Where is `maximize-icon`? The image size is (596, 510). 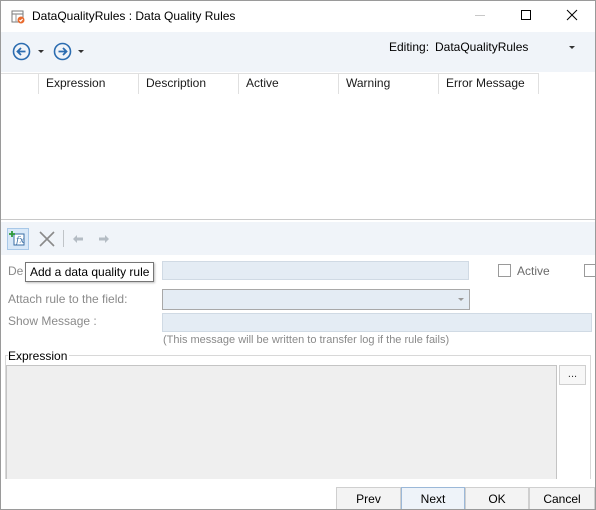 maximize-icon is located at coordinates (526, 16).